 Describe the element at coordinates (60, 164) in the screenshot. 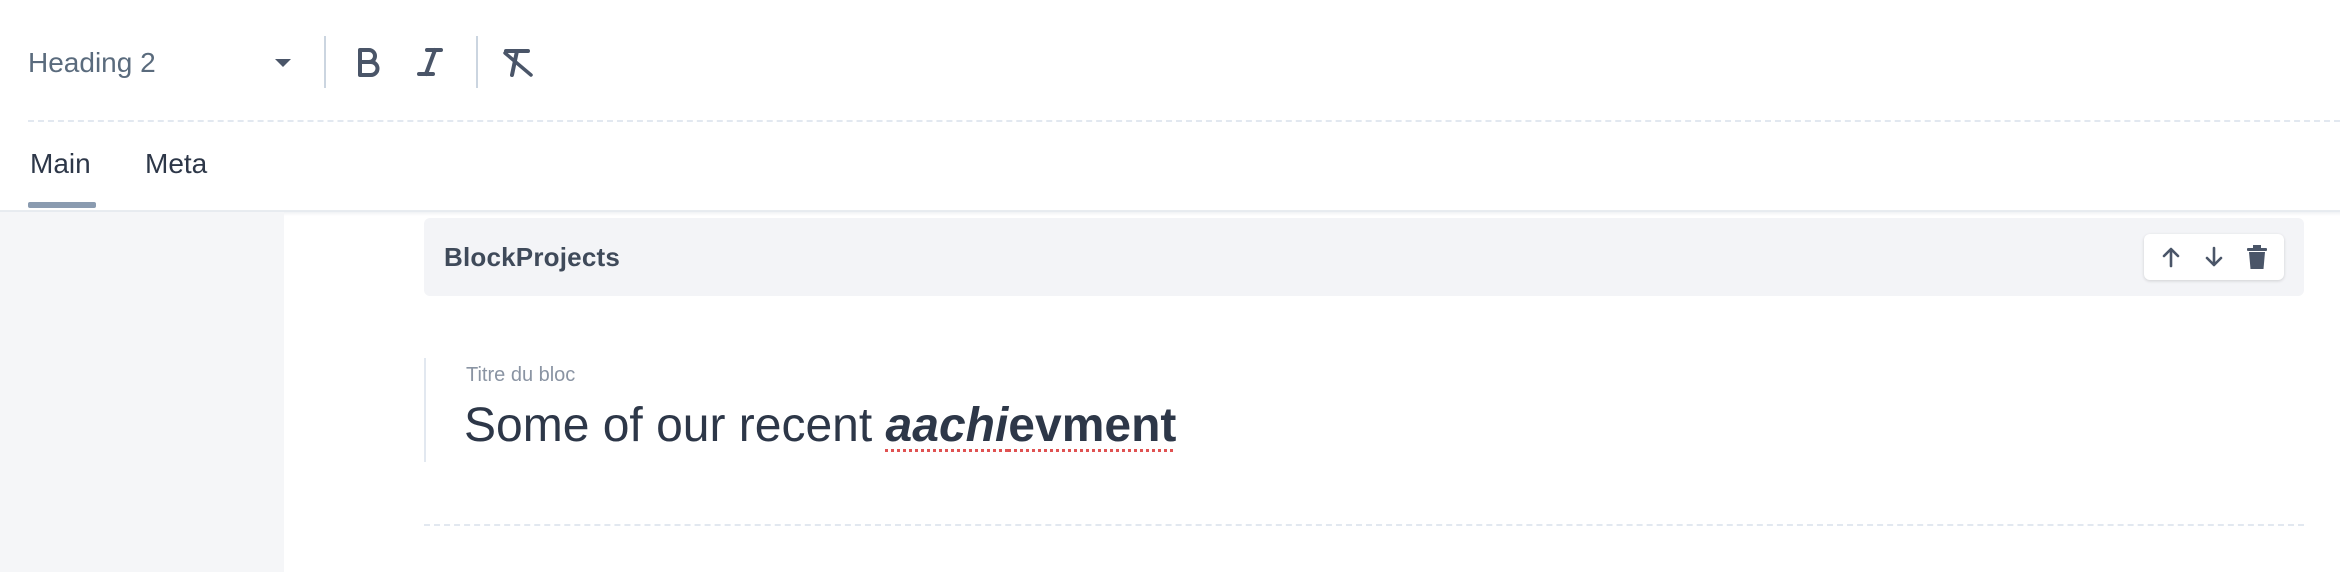

I see `tab-main: Main` at that location.